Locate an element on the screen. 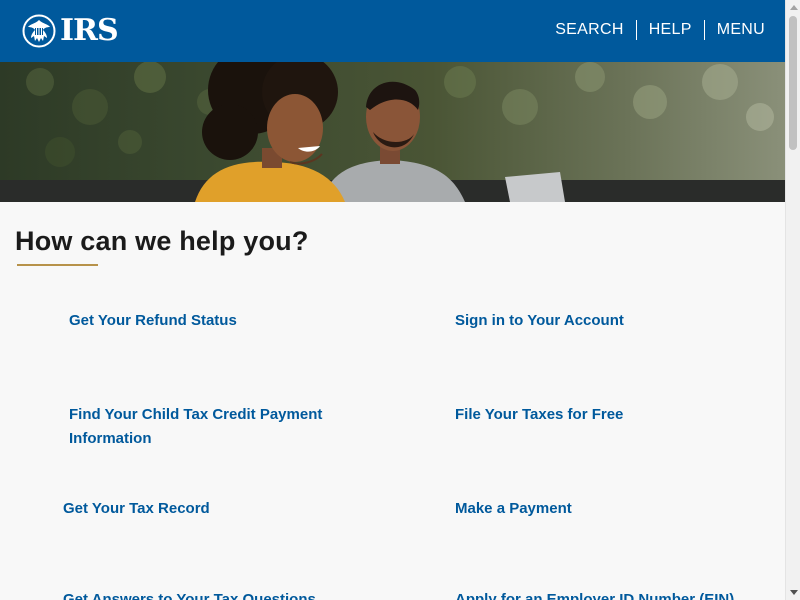  help-link: HELP is located at coordinates (670, 30).